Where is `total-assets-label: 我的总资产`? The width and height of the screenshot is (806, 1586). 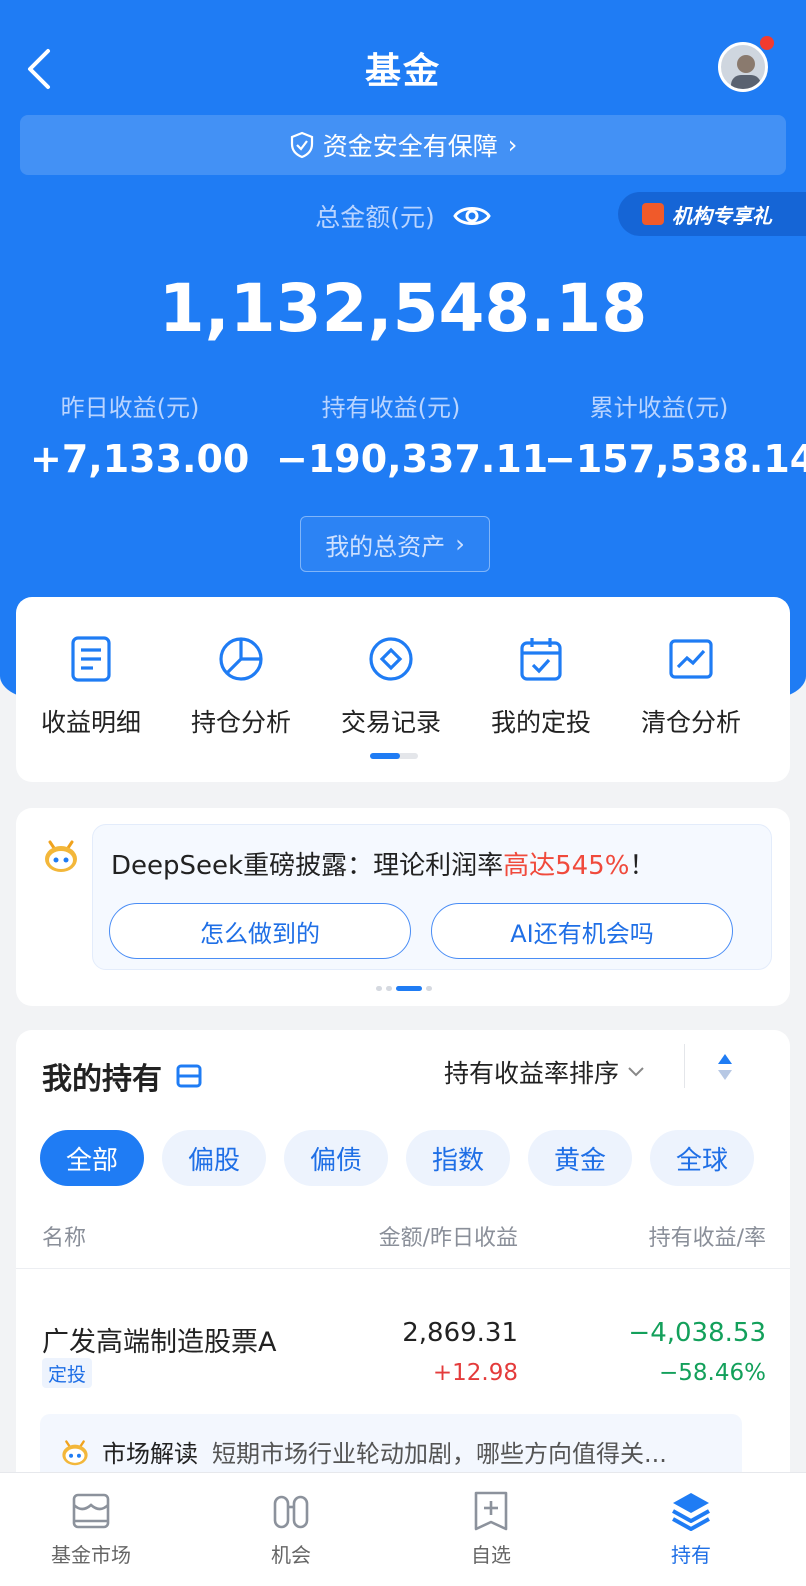
total-assets-label: 我的总资产 is located at coordinates (385, 546).